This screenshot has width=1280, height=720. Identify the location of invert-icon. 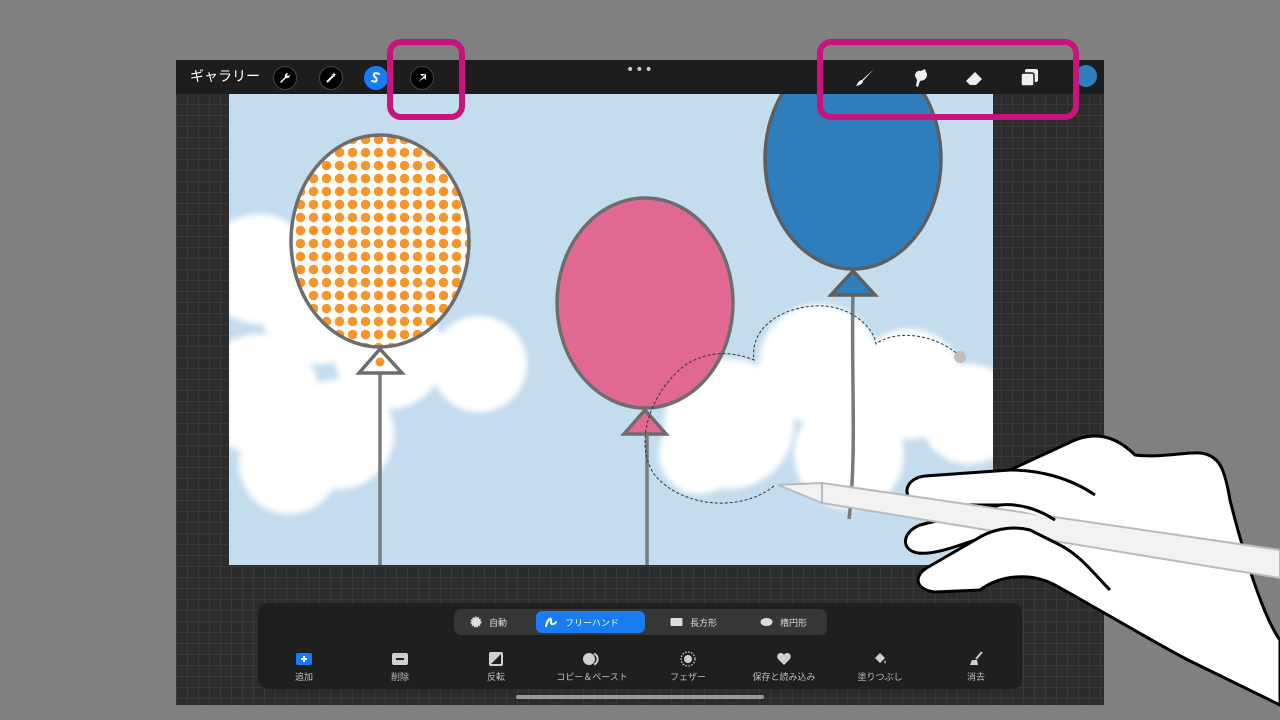
(496, 659).